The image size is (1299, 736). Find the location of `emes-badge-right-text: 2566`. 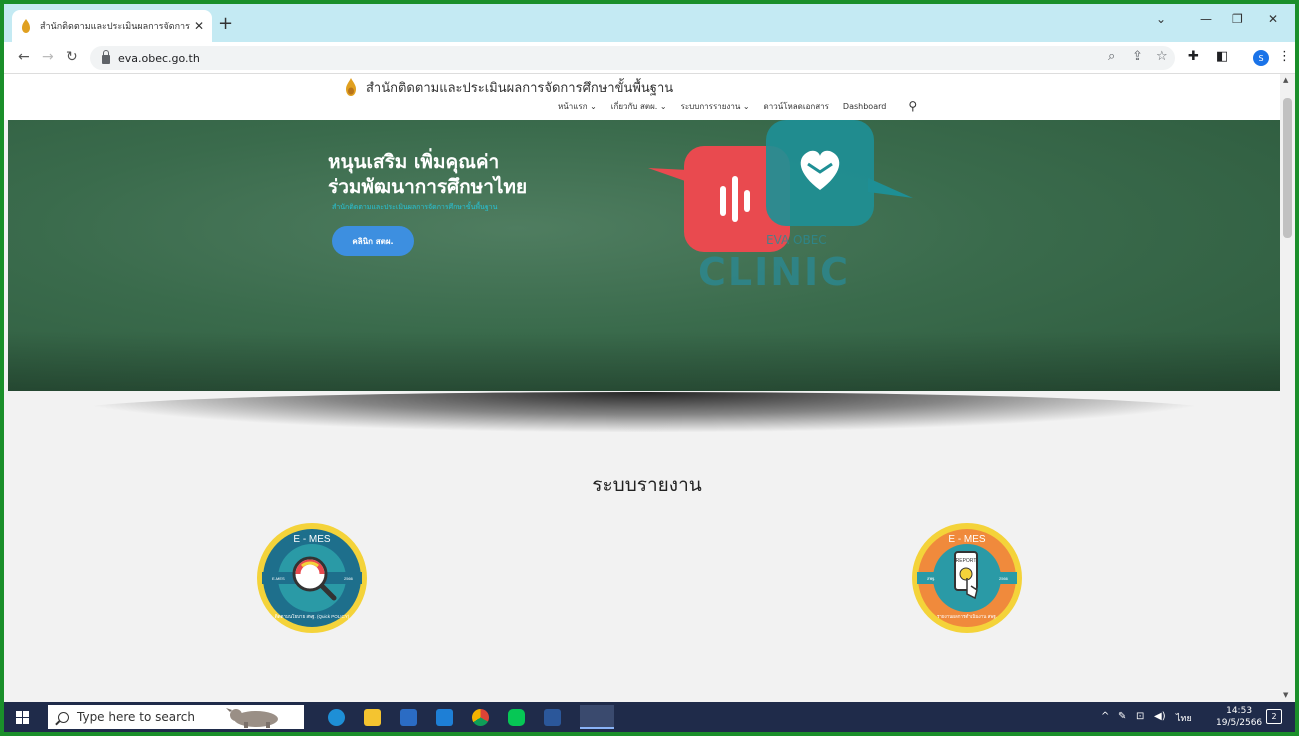

emes-badge-right-text: 2566 is located at coordinates (349, 578).